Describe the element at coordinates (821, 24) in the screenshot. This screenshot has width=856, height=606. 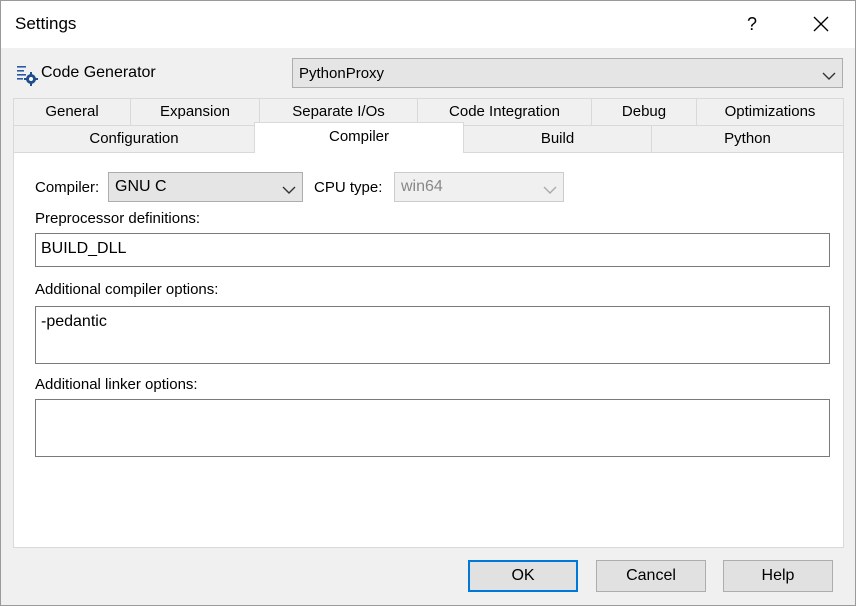
I see `close-icon` at that location.